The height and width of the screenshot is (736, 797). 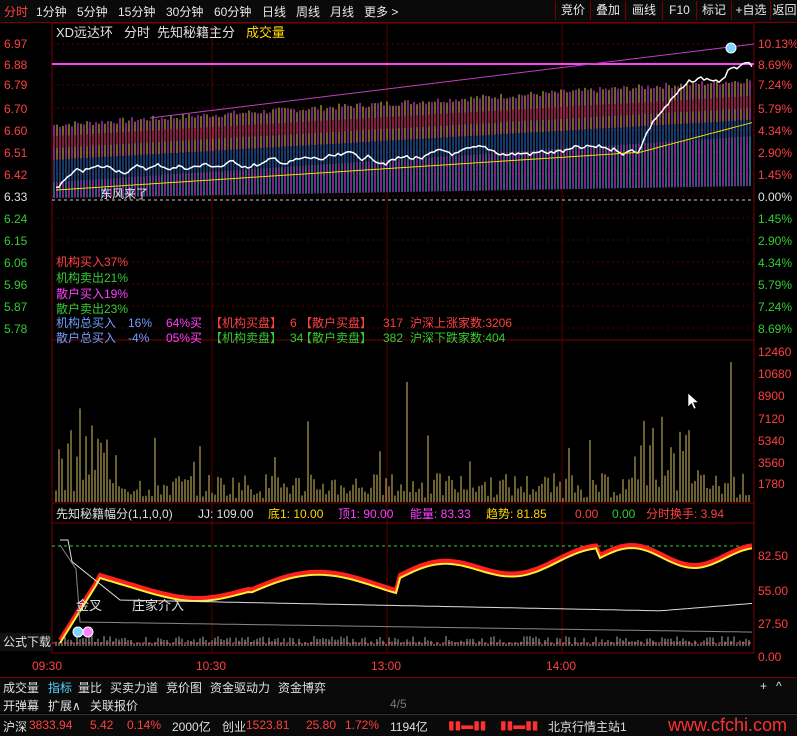 I want to click on time-axis: 09:30 10:30 13:00 14:00, so click(x=304, y=666).